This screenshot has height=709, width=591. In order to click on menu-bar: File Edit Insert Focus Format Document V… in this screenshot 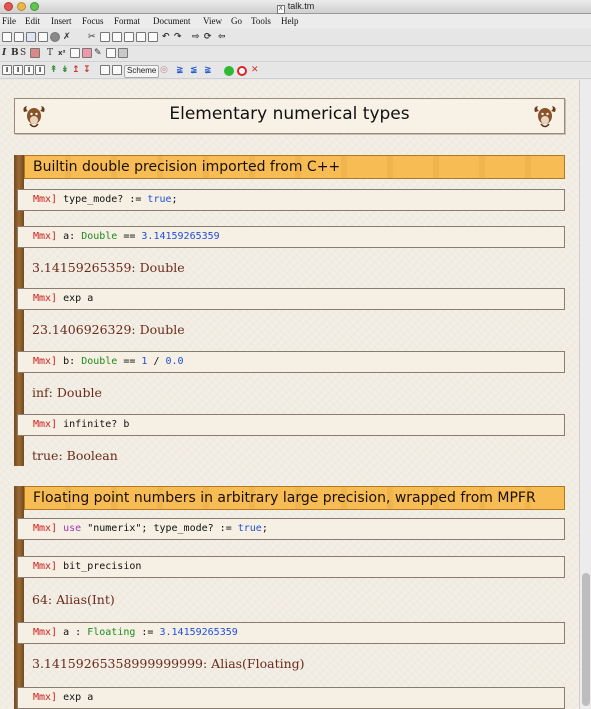, I will do `click(295, 21)`.